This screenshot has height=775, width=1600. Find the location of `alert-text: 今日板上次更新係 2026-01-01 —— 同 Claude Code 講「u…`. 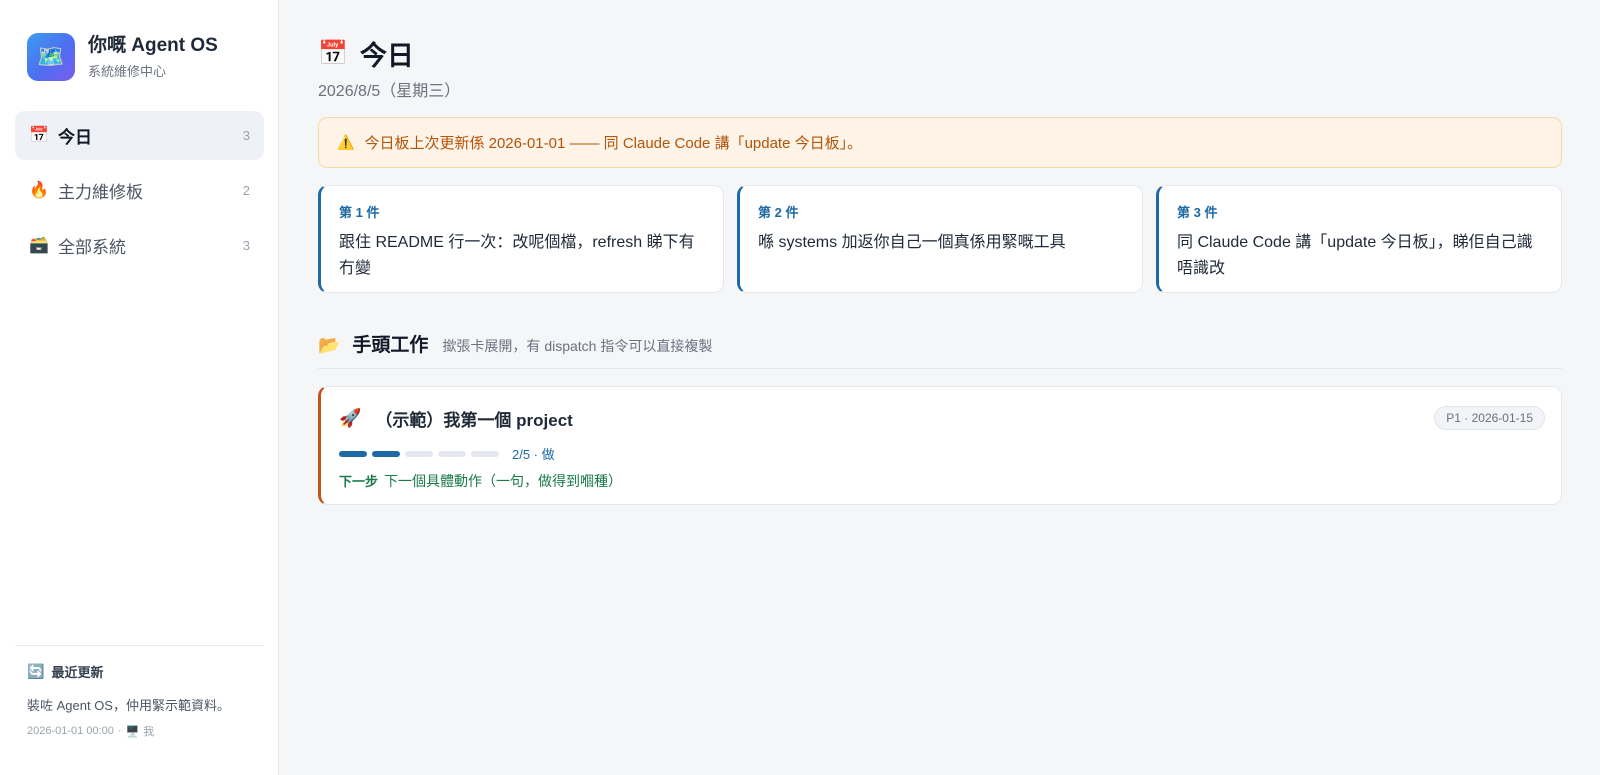

alert-text: 今日板上次更新係 2026-01-01 —— 同 Claude Code 講「u… is located at coordinates (613, 143).